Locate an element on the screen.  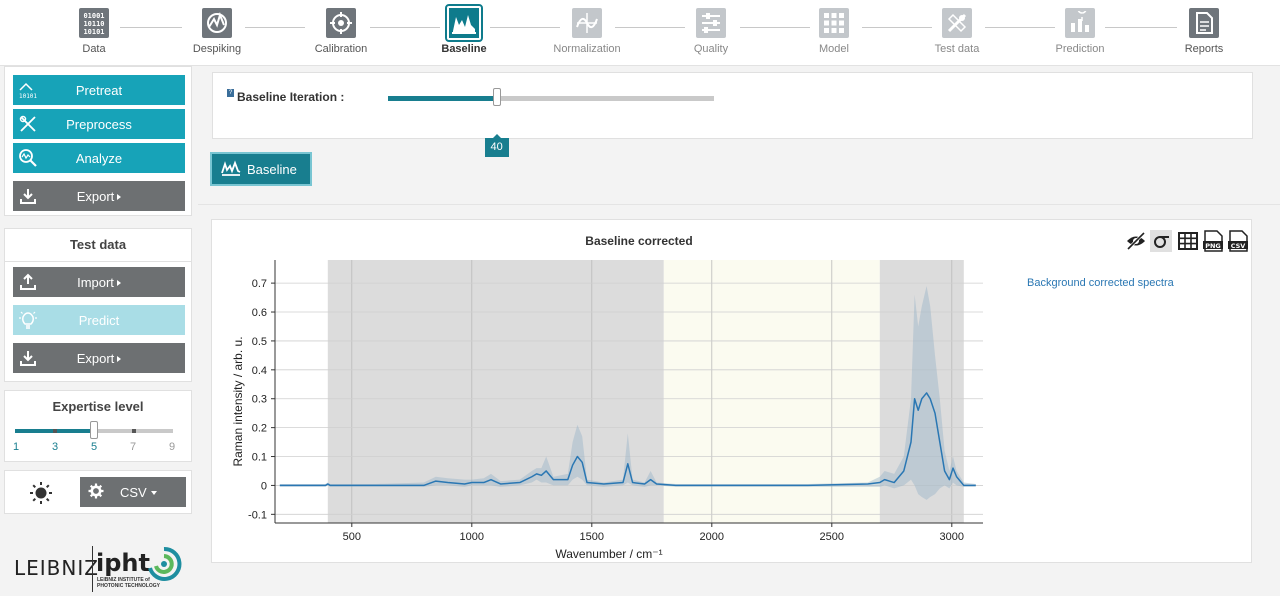
download-icon is located at coordinates (28, 196).